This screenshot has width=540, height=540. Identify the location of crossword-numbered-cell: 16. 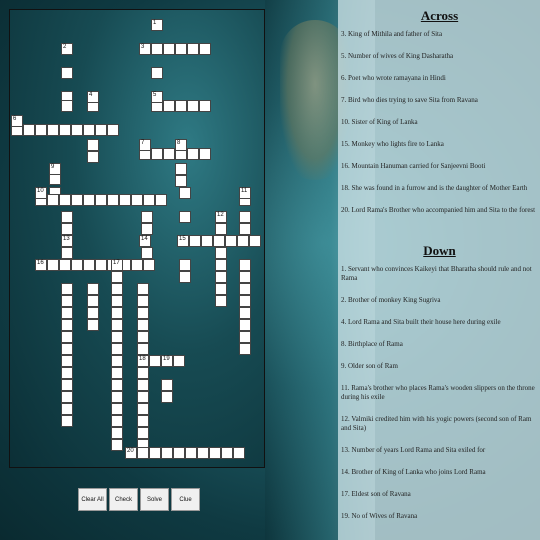
(41, 265).